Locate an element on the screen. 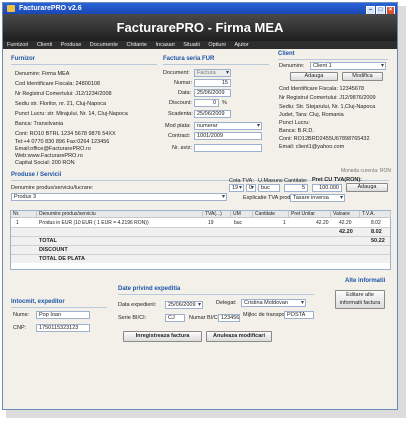 The image size is (410, 430). menu-furnizori: Furnizori is located at coordinates (17, 45).